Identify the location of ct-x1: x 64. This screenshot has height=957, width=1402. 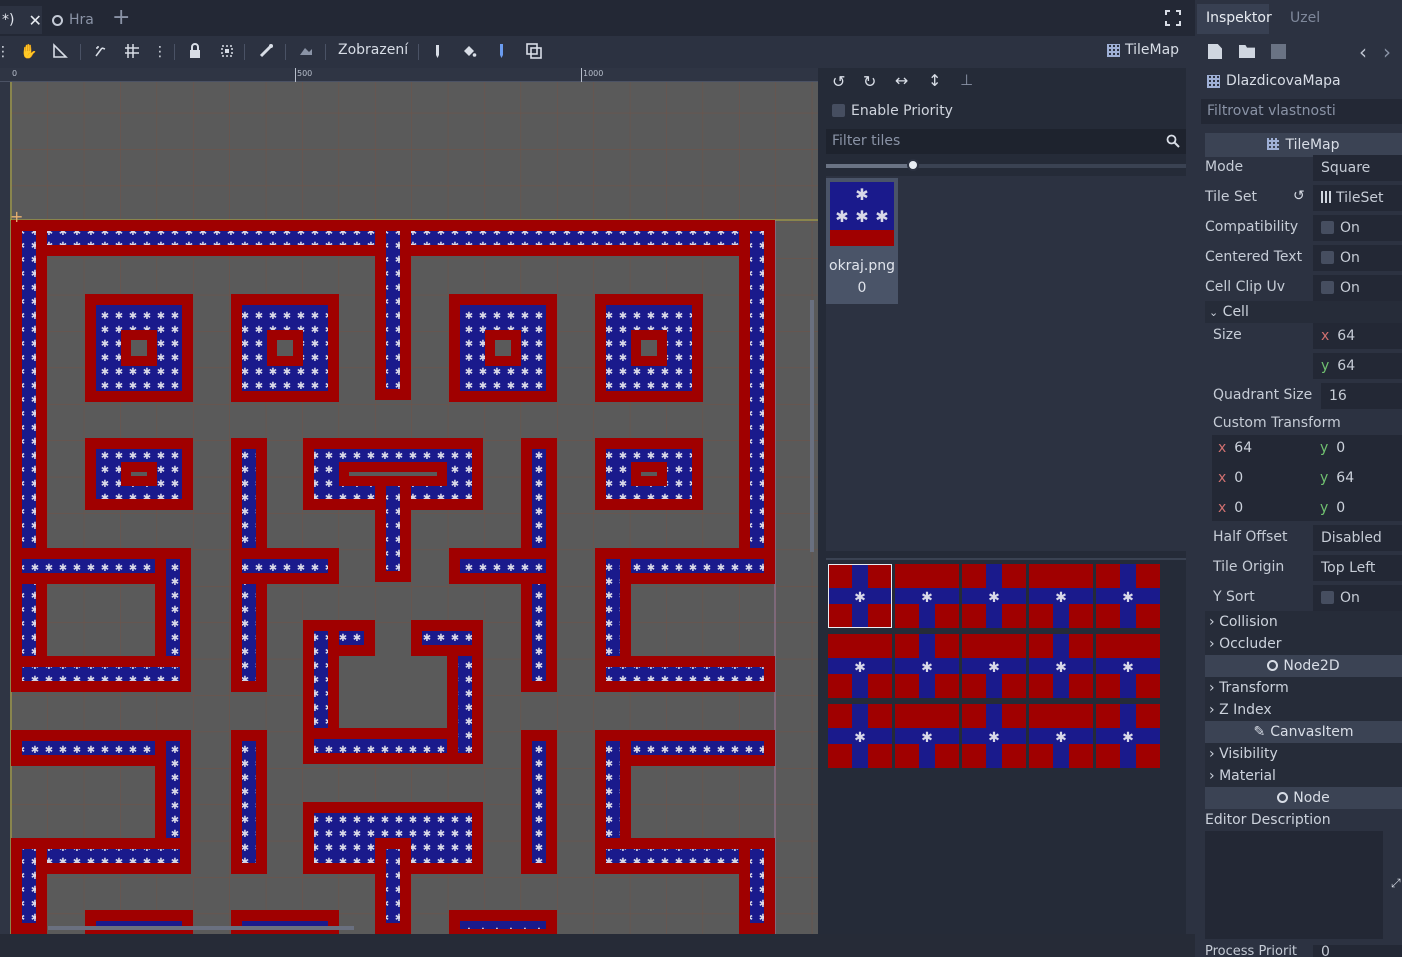
(1235, 448).